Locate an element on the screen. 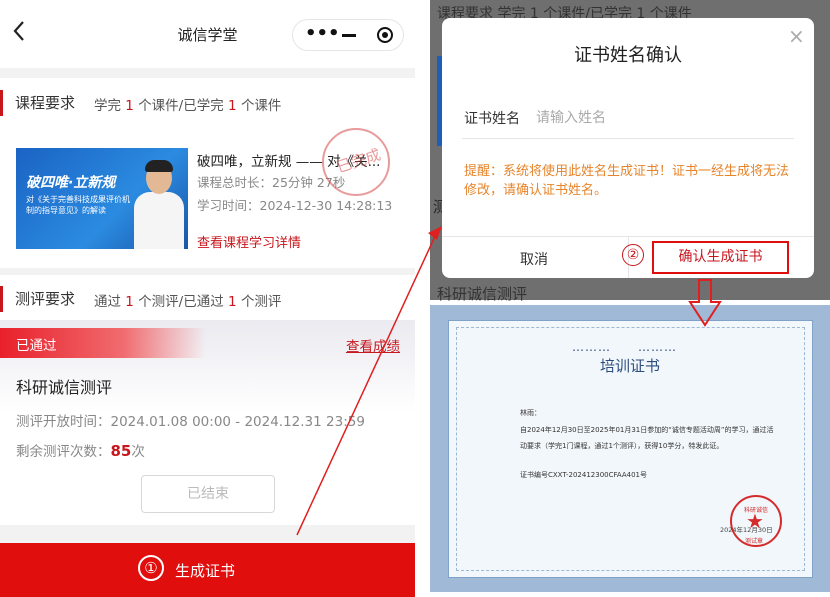  input-divider is located at coordinates (628, 138).